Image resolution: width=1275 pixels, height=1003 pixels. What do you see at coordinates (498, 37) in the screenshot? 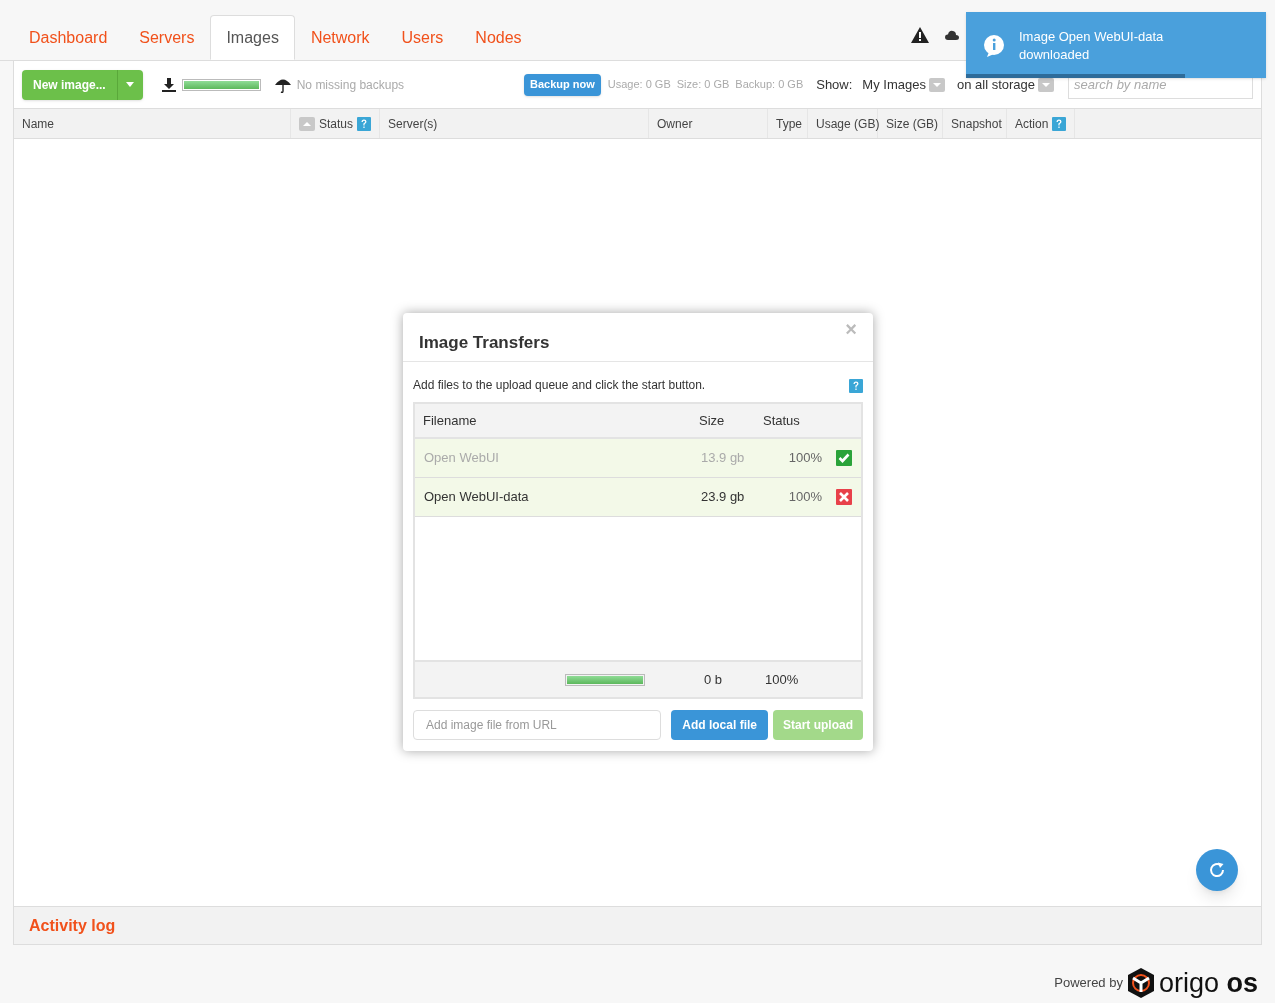
I see `nav-tab: Nodes` at bounding box center [498, 37].